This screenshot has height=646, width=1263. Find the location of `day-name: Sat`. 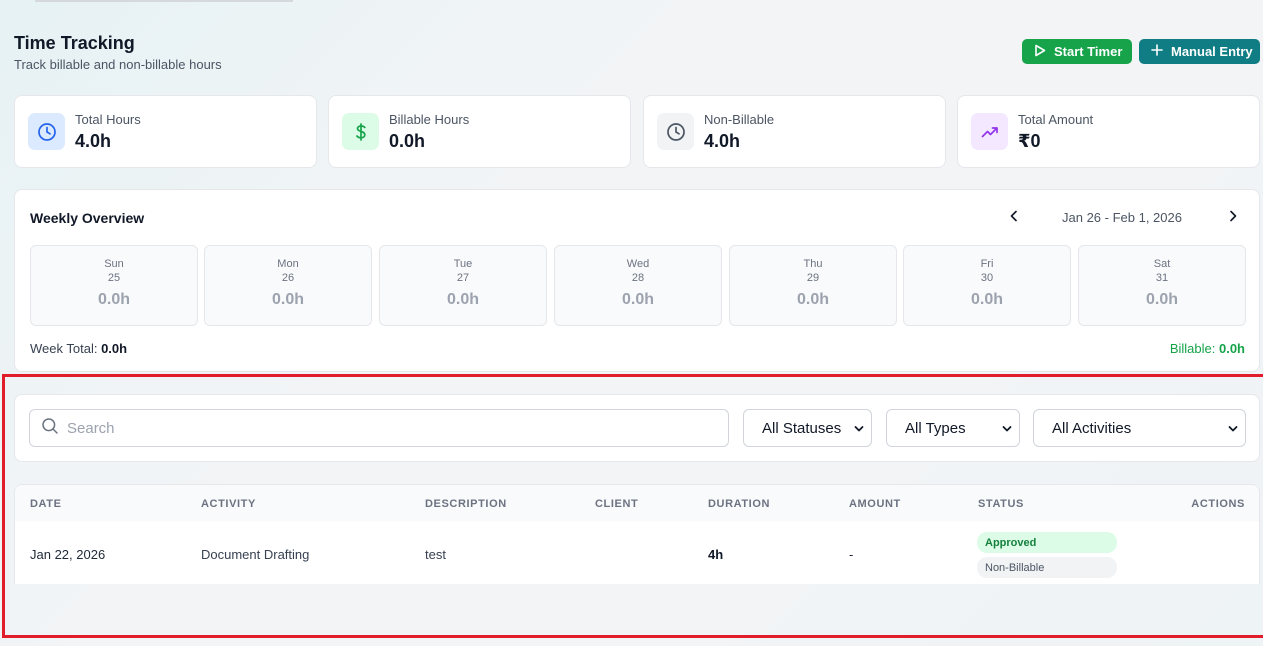

day-name: Sat is located at coordinates (1162, 264).